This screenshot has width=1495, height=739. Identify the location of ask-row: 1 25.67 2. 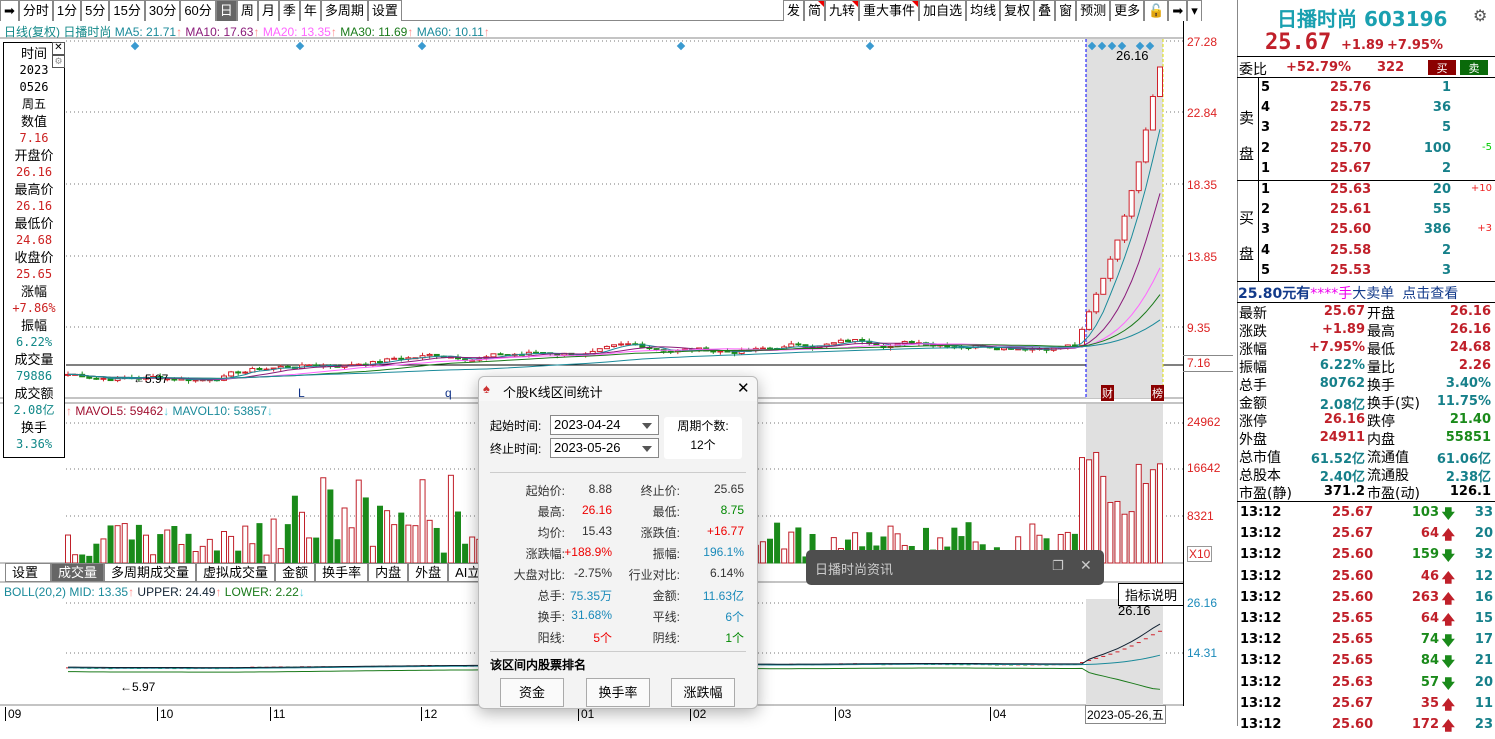
(1366, 169).